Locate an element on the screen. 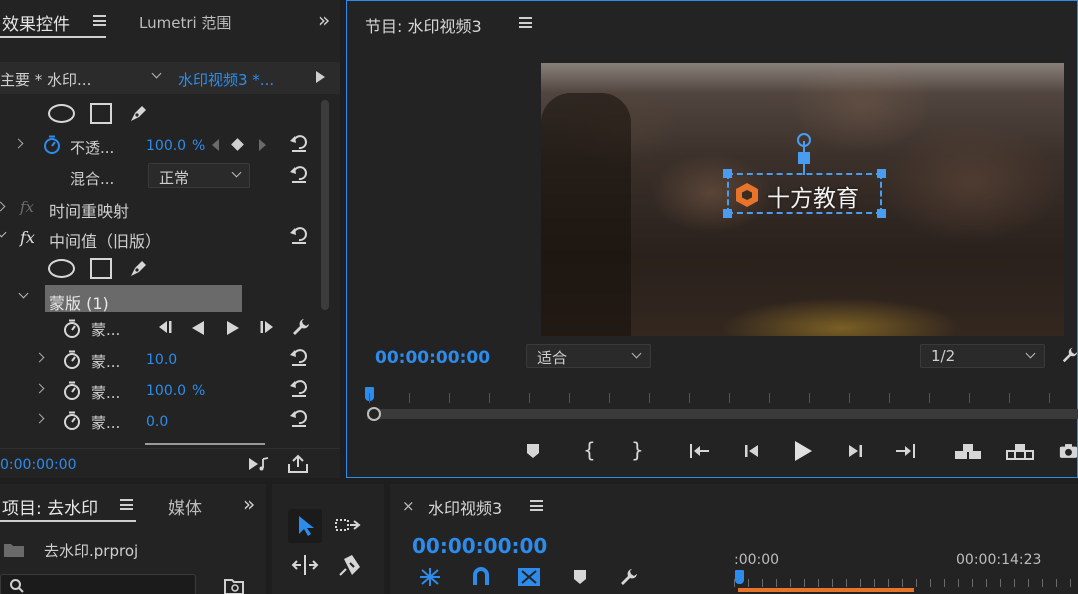  resolution-dropdown: 1/2 is located at coordinates (982, 356).